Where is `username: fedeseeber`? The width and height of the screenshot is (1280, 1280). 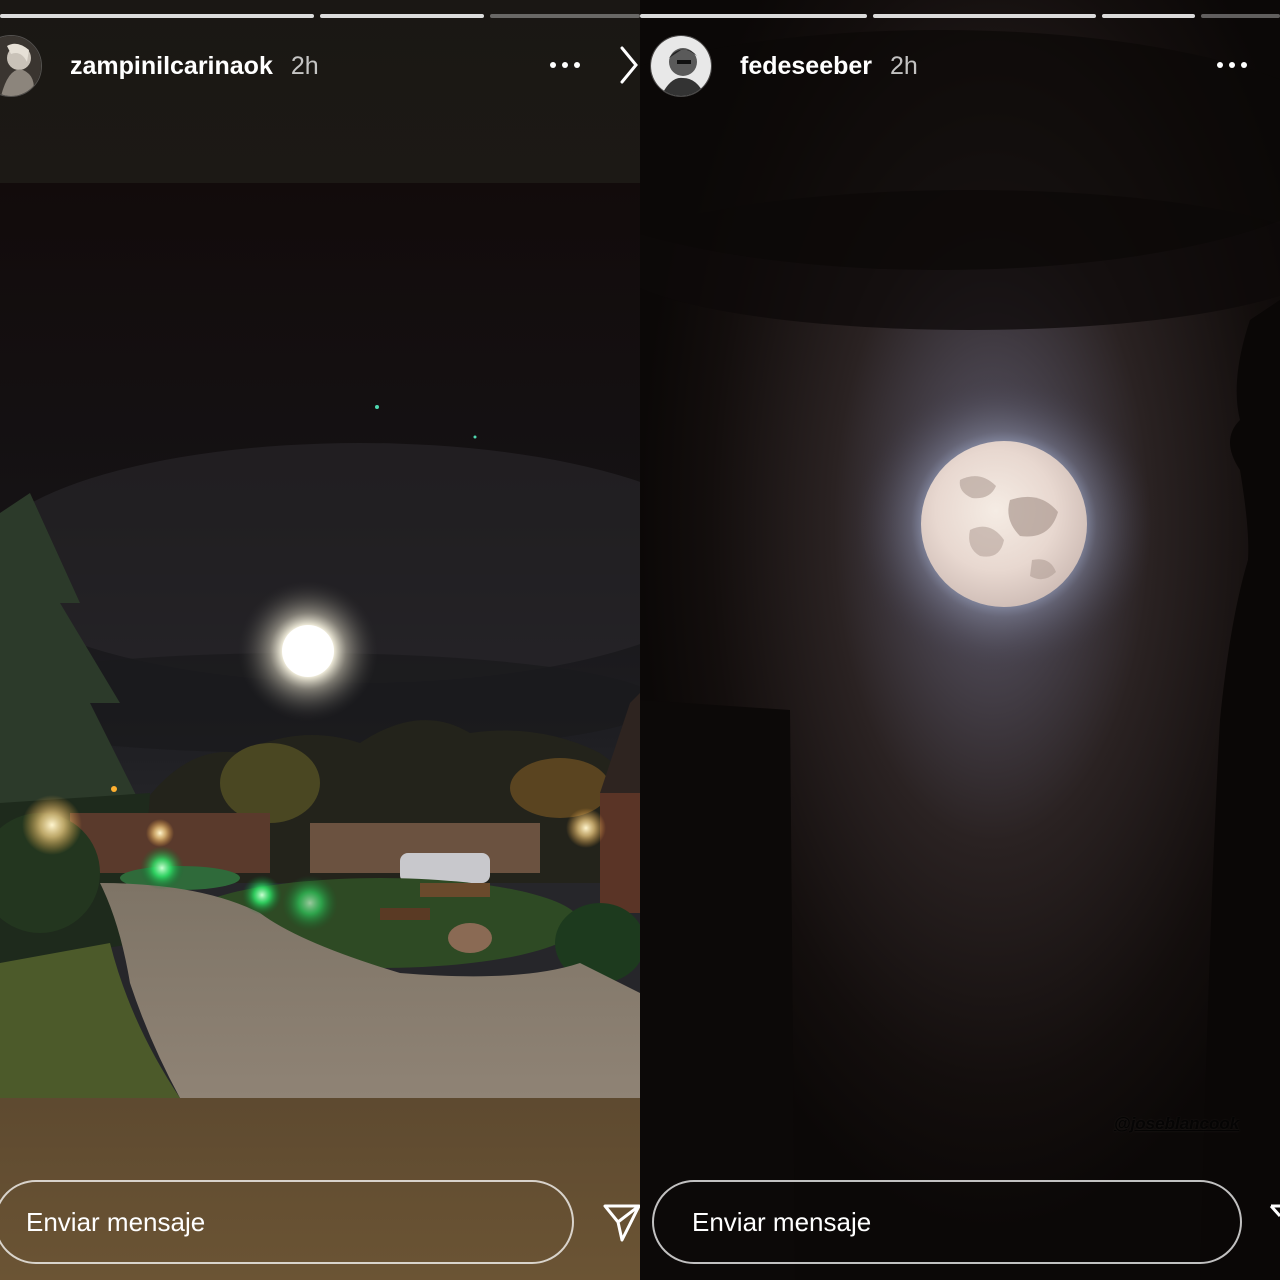 username: fedeseeber is located at coordinates (806, 66).